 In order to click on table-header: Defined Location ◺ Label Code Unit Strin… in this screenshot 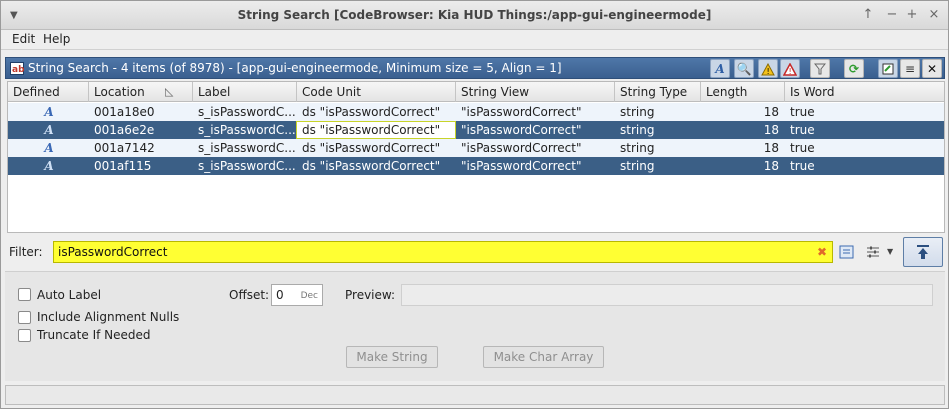, I will do `click(476, 92)`.